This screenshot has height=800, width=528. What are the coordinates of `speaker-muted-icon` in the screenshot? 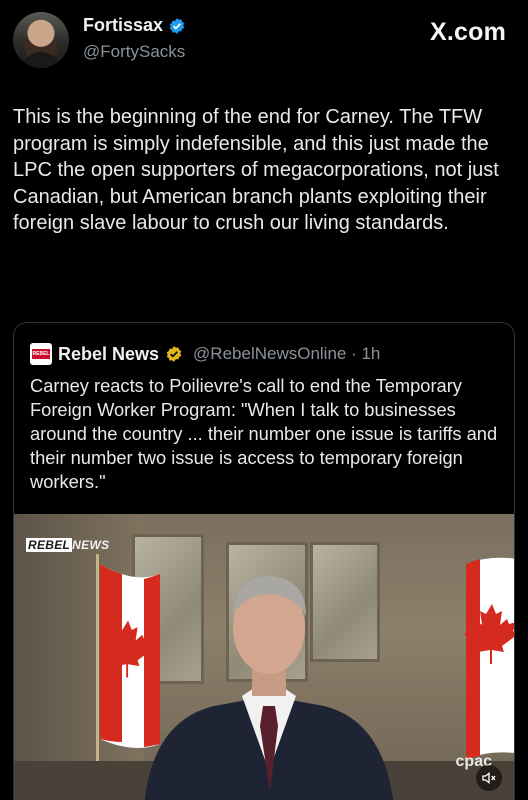 It's located at (489, 778).